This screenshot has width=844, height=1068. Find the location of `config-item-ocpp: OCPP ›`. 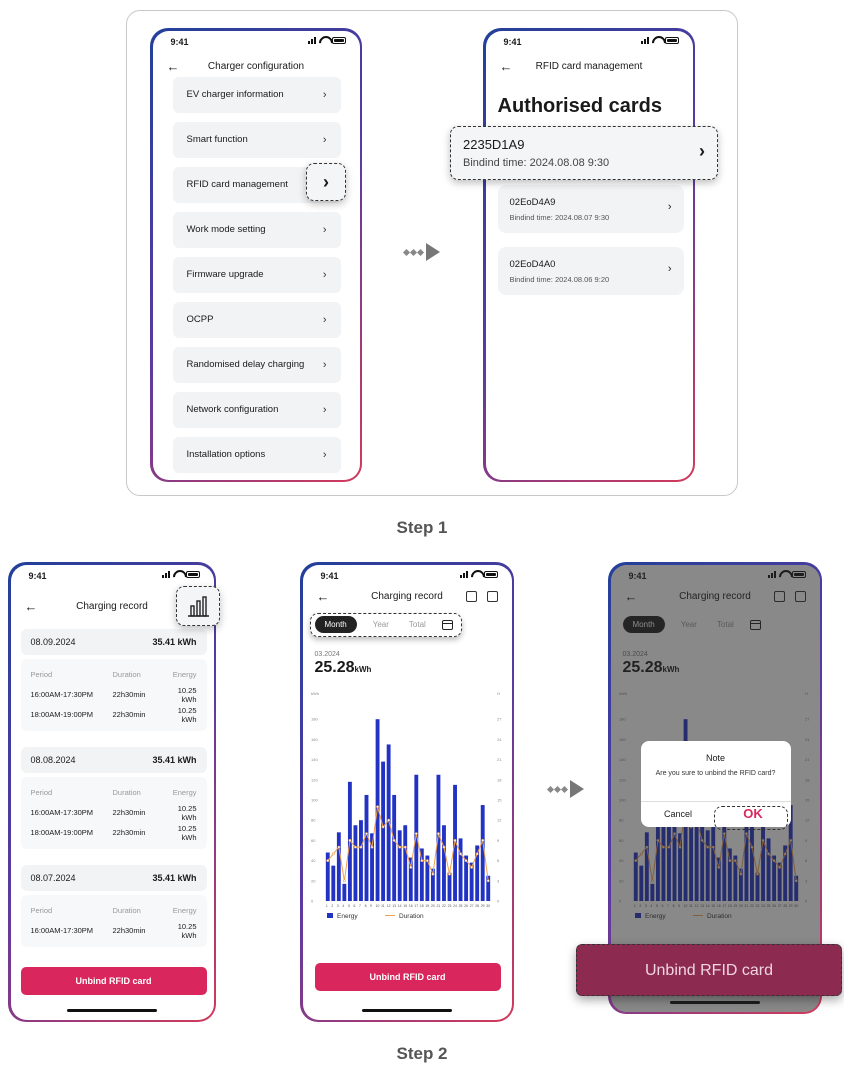

config-item-ocpp: OCPP › is located at coordinates (256, 319).